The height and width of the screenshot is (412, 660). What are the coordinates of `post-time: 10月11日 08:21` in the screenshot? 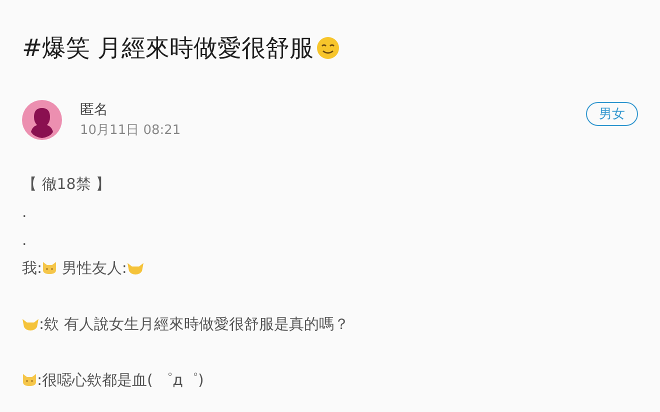 It's located at (130, 130).